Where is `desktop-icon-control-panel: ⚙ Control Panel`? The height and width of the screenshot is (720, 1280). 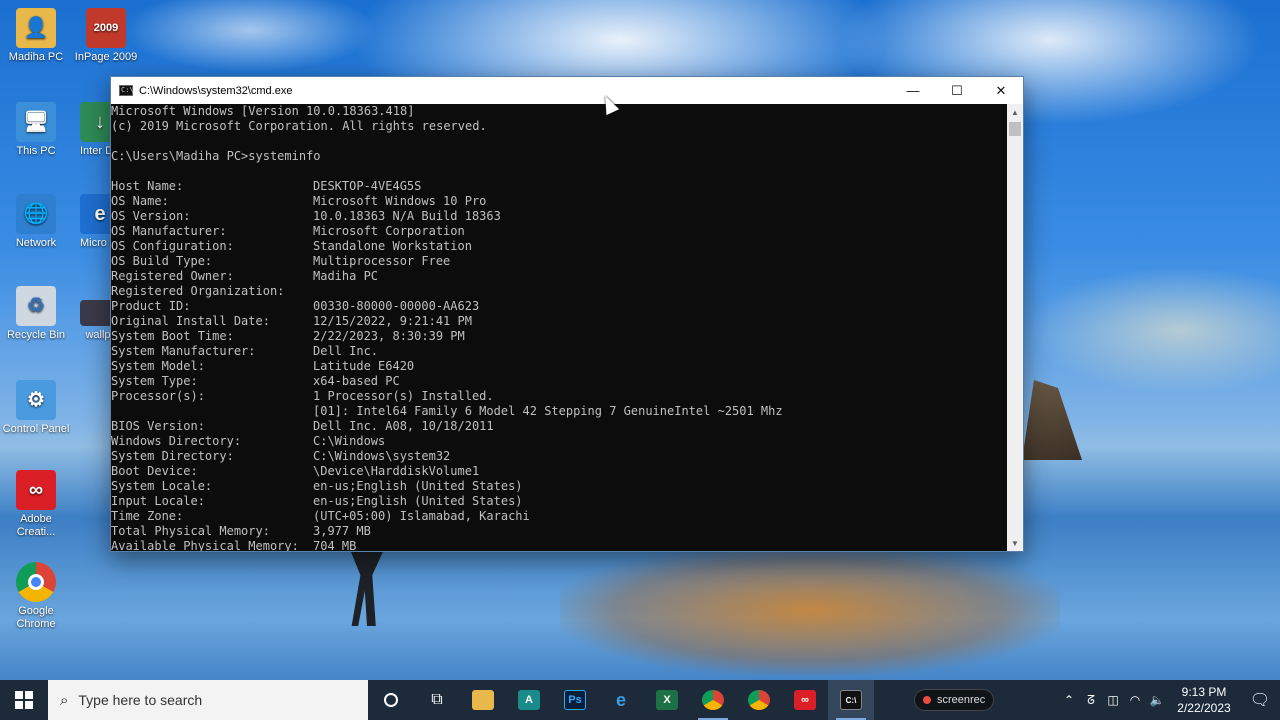 desktop-icon-control-panel: ⚙ Control Panel is located at coordinates (36, 408).